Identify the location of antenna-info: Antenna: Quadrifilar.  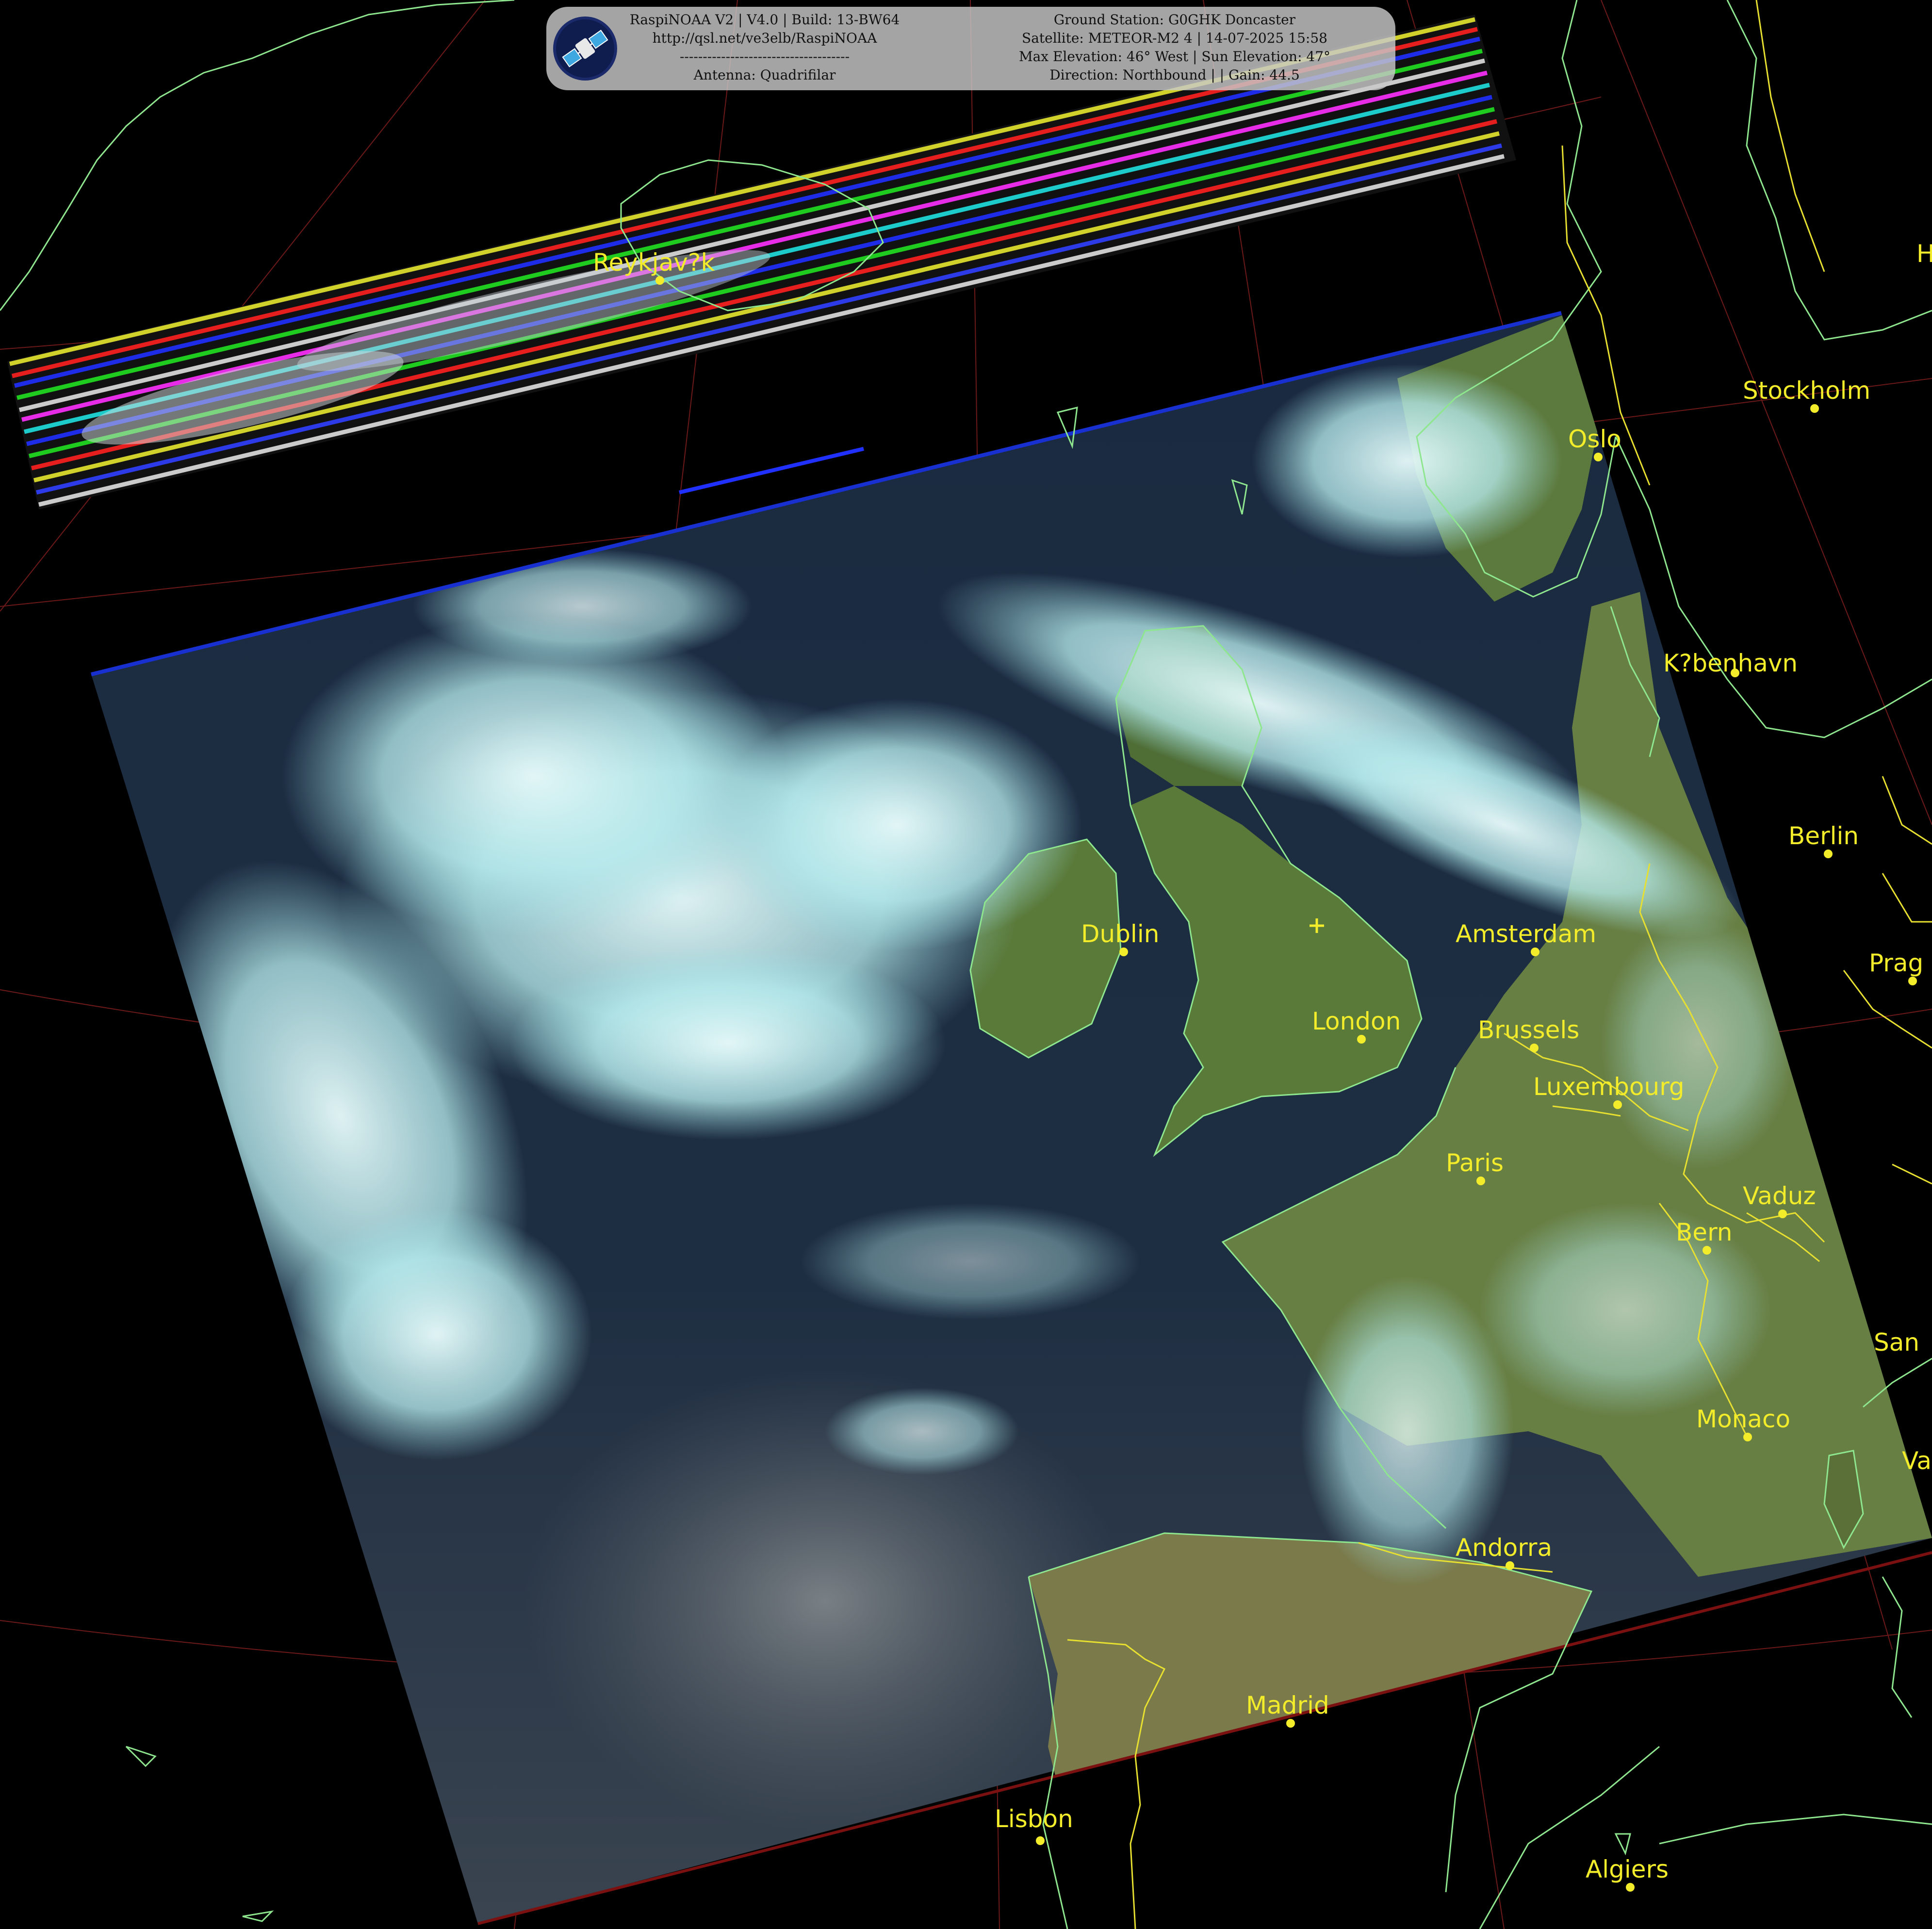
(764, 75).